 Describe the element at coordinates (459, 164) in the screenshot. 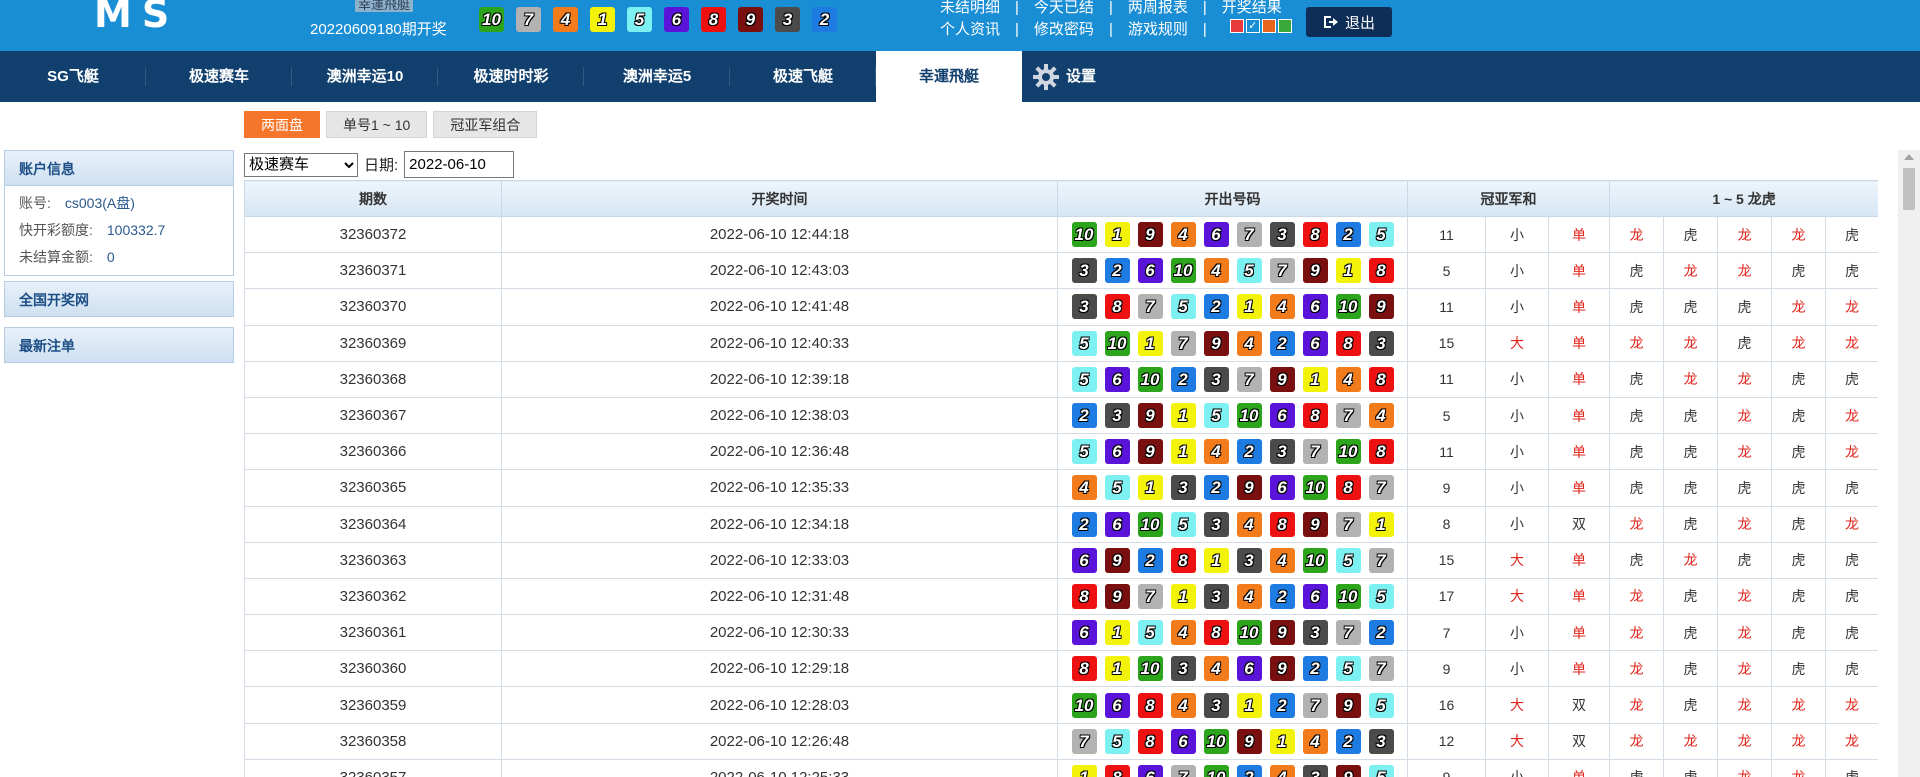

I see `date-input` at that location.